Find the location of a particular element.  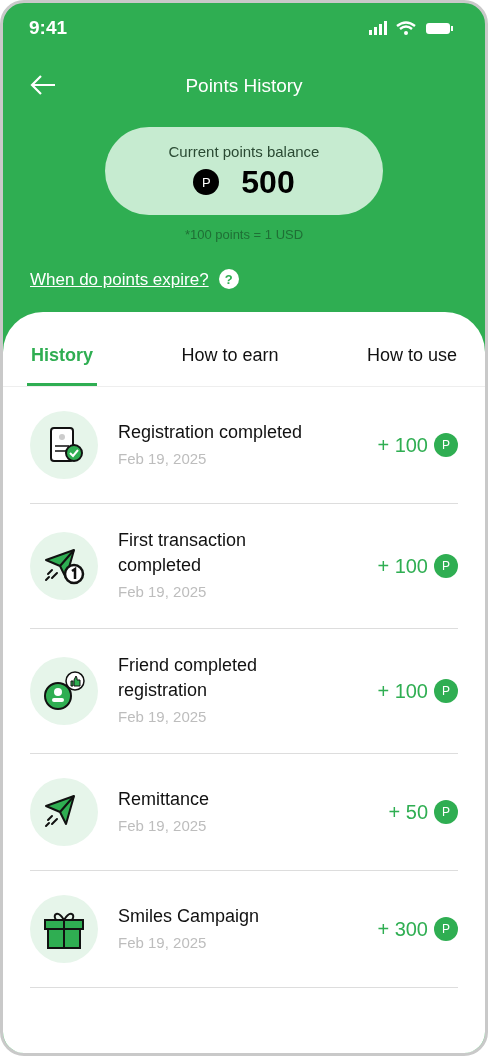

balance-label: Current points balance is located at coordinates (244, 151).